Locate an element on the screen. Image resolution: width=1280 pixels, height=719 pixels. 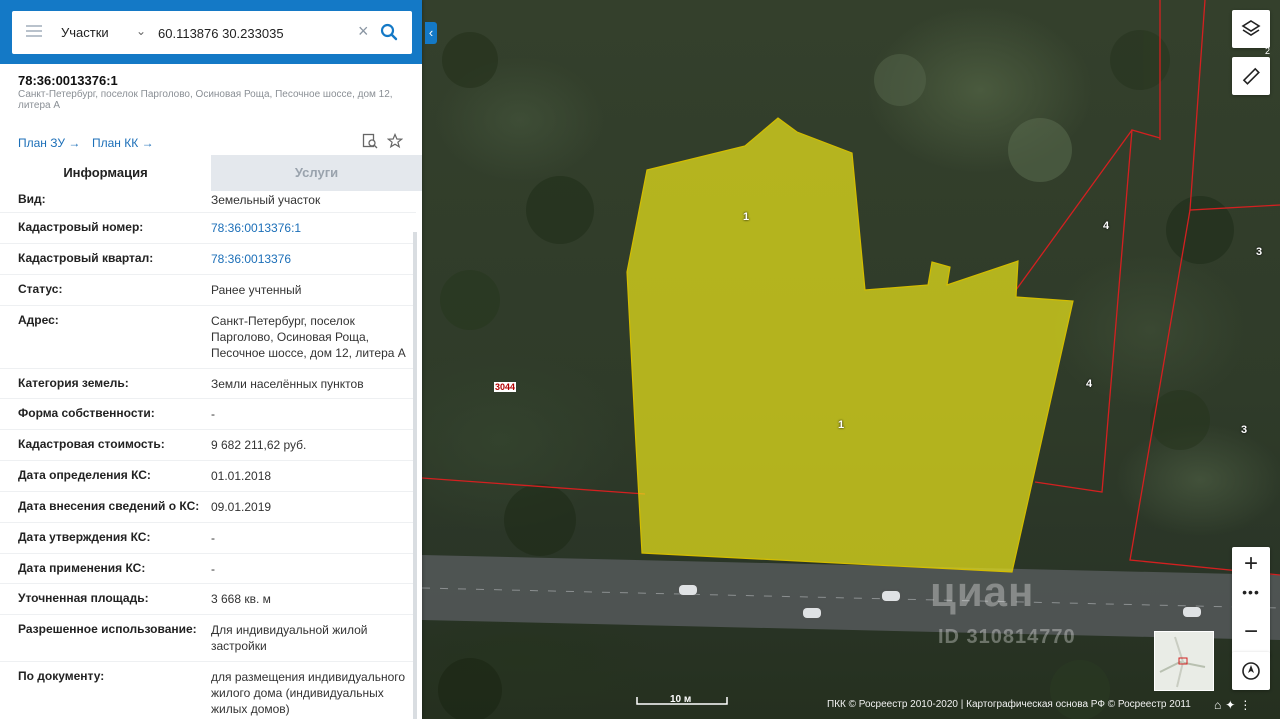
tab-services: Услуги is located at coordinates (316, 173).